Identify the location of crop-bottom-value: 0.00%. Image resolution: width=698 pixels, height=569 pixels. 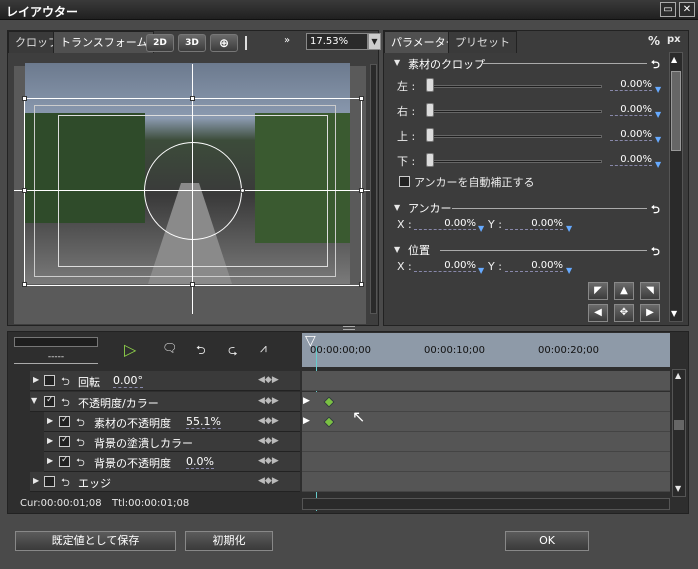
(631, 160).